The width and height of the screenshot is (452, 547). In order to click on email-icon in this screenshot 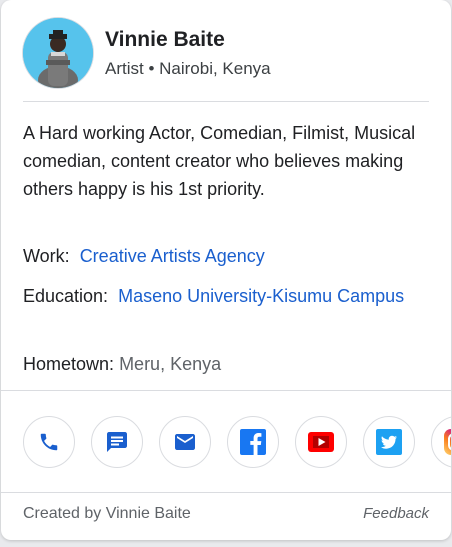, I will do `click(185, 442)`.